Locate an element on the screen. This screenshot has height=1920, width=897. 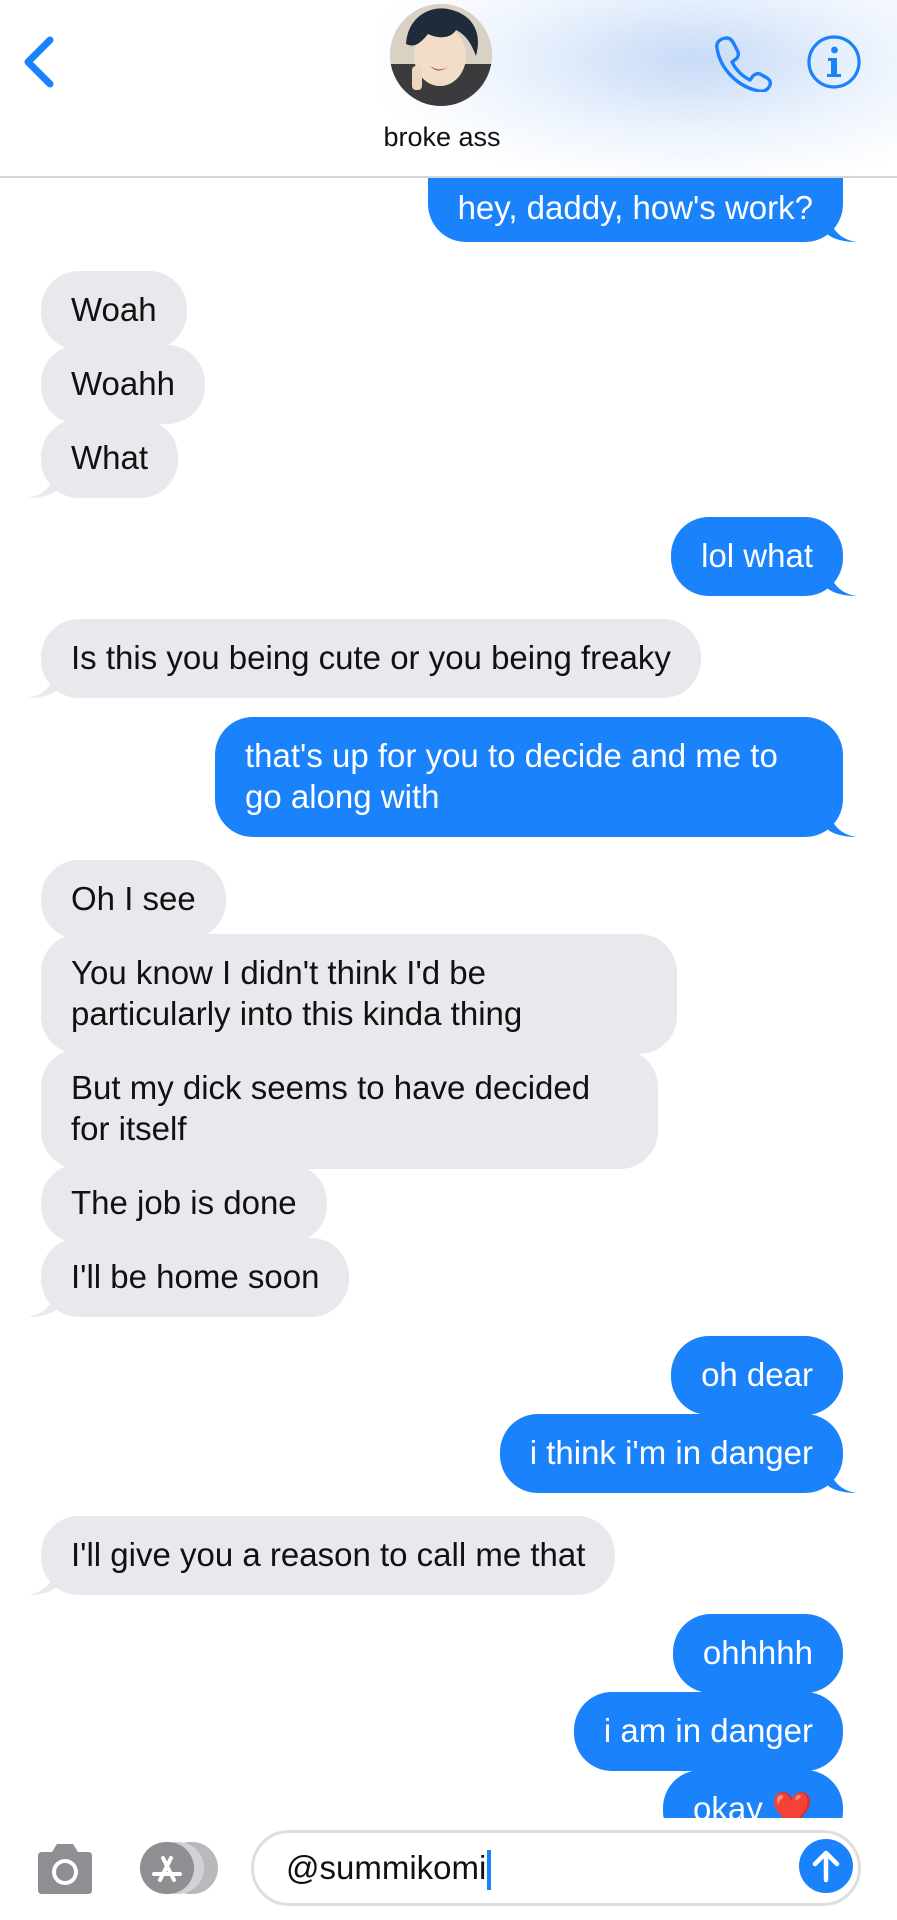
message-text: Woahh is located at coordinates (123, 383).